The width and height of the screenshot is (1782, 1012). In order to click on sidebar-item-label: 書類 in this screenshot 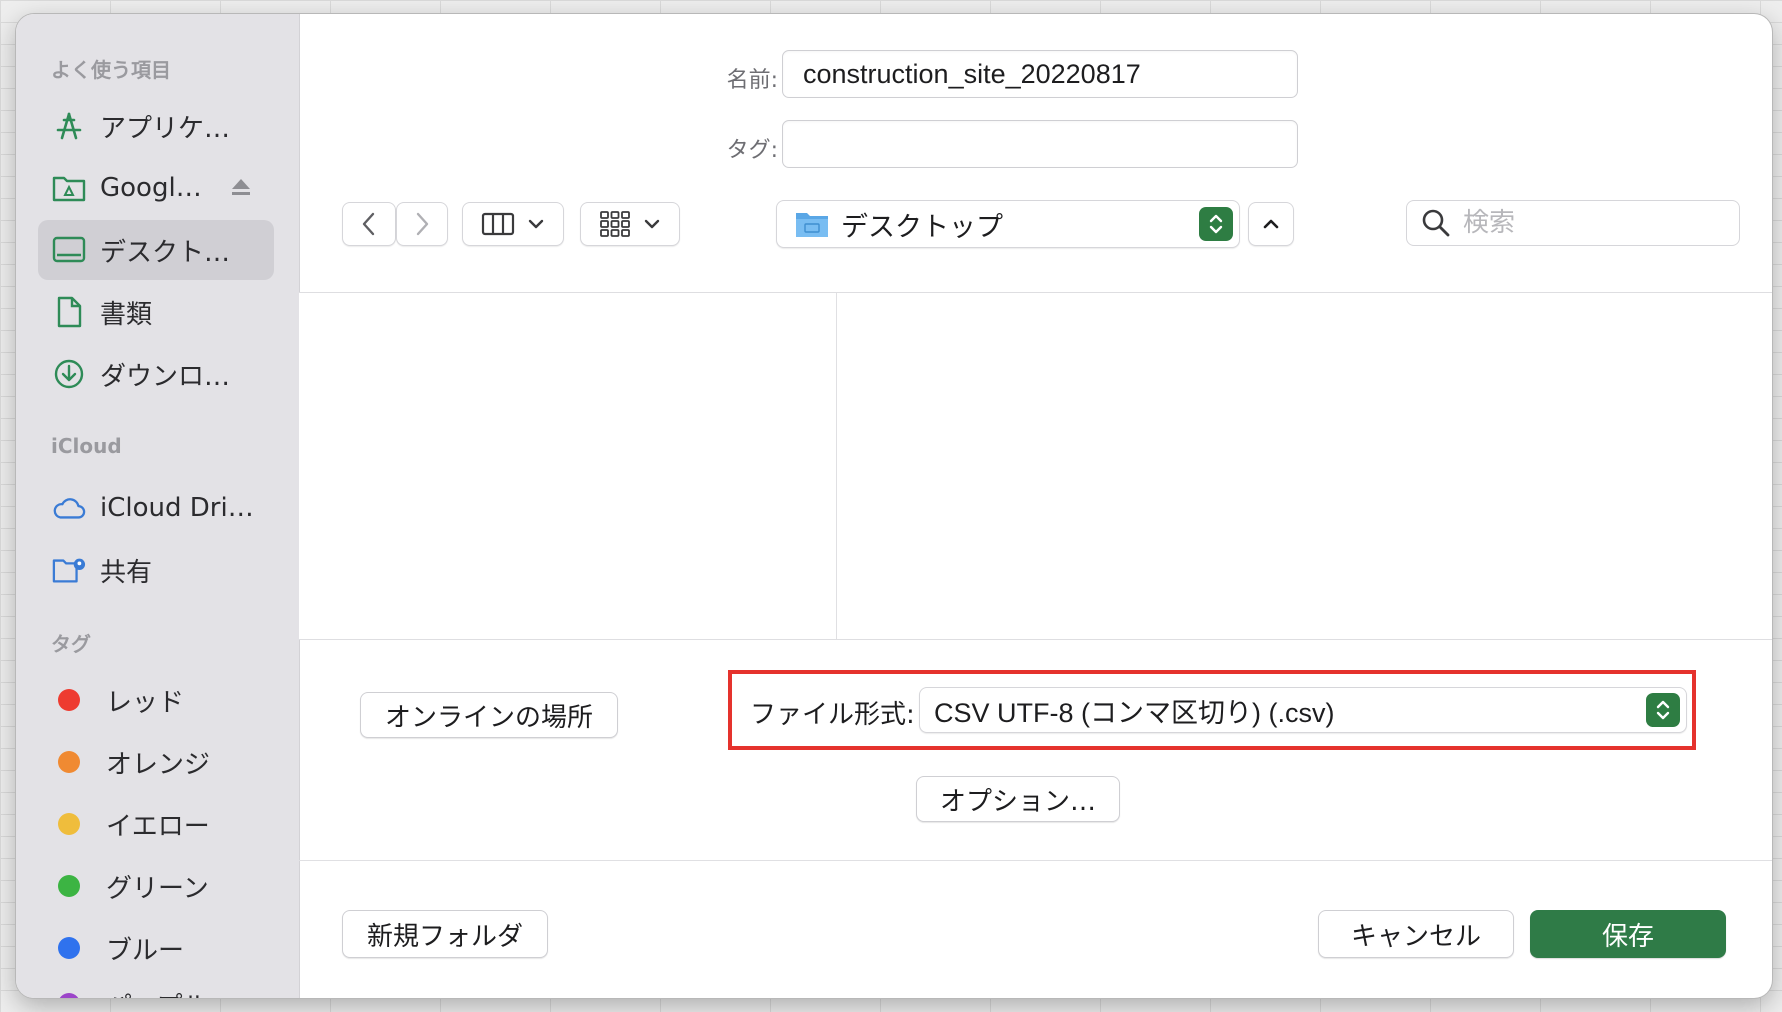, I will do `click(126, 314)`.